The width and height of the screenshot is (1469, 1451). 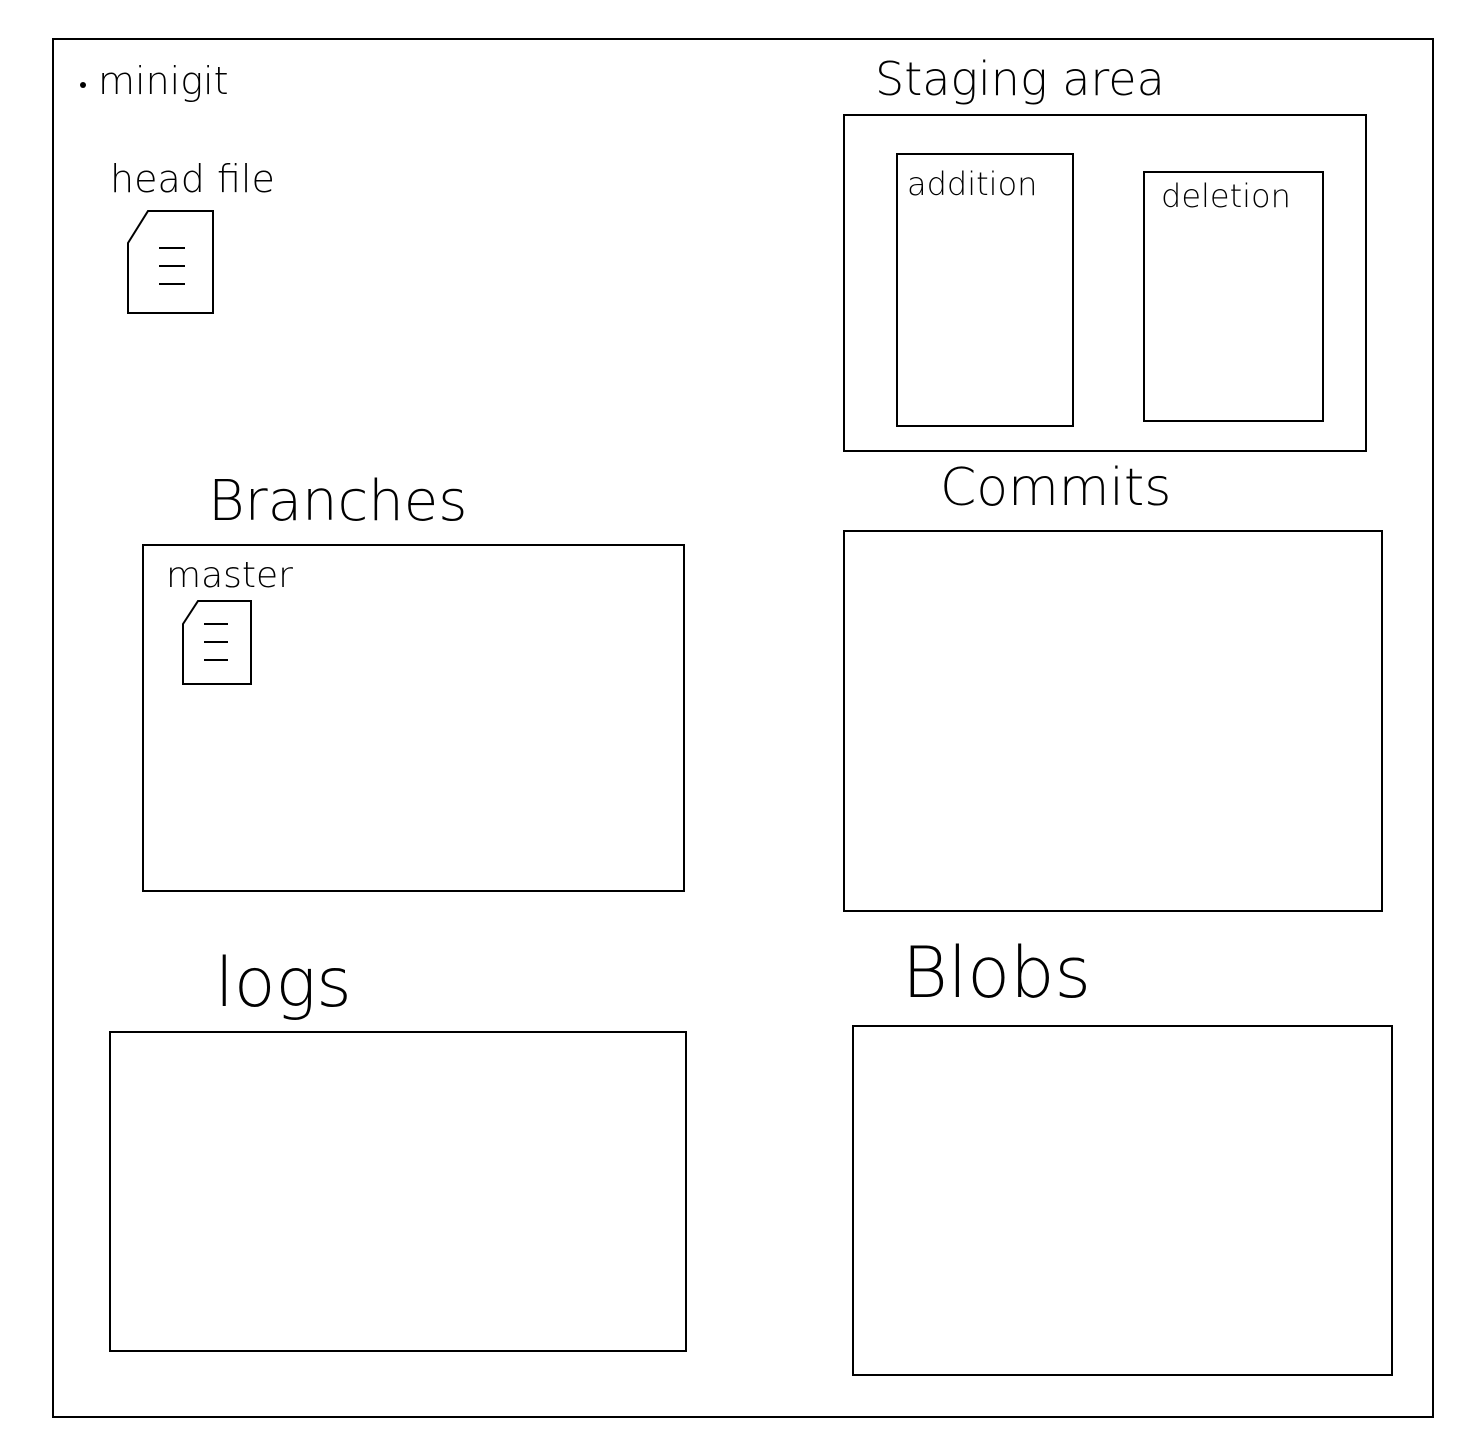 What do you see at coordinates (1113, 721) in the screenshot?
I see `commits-box` at bounding box center [1113, 721].